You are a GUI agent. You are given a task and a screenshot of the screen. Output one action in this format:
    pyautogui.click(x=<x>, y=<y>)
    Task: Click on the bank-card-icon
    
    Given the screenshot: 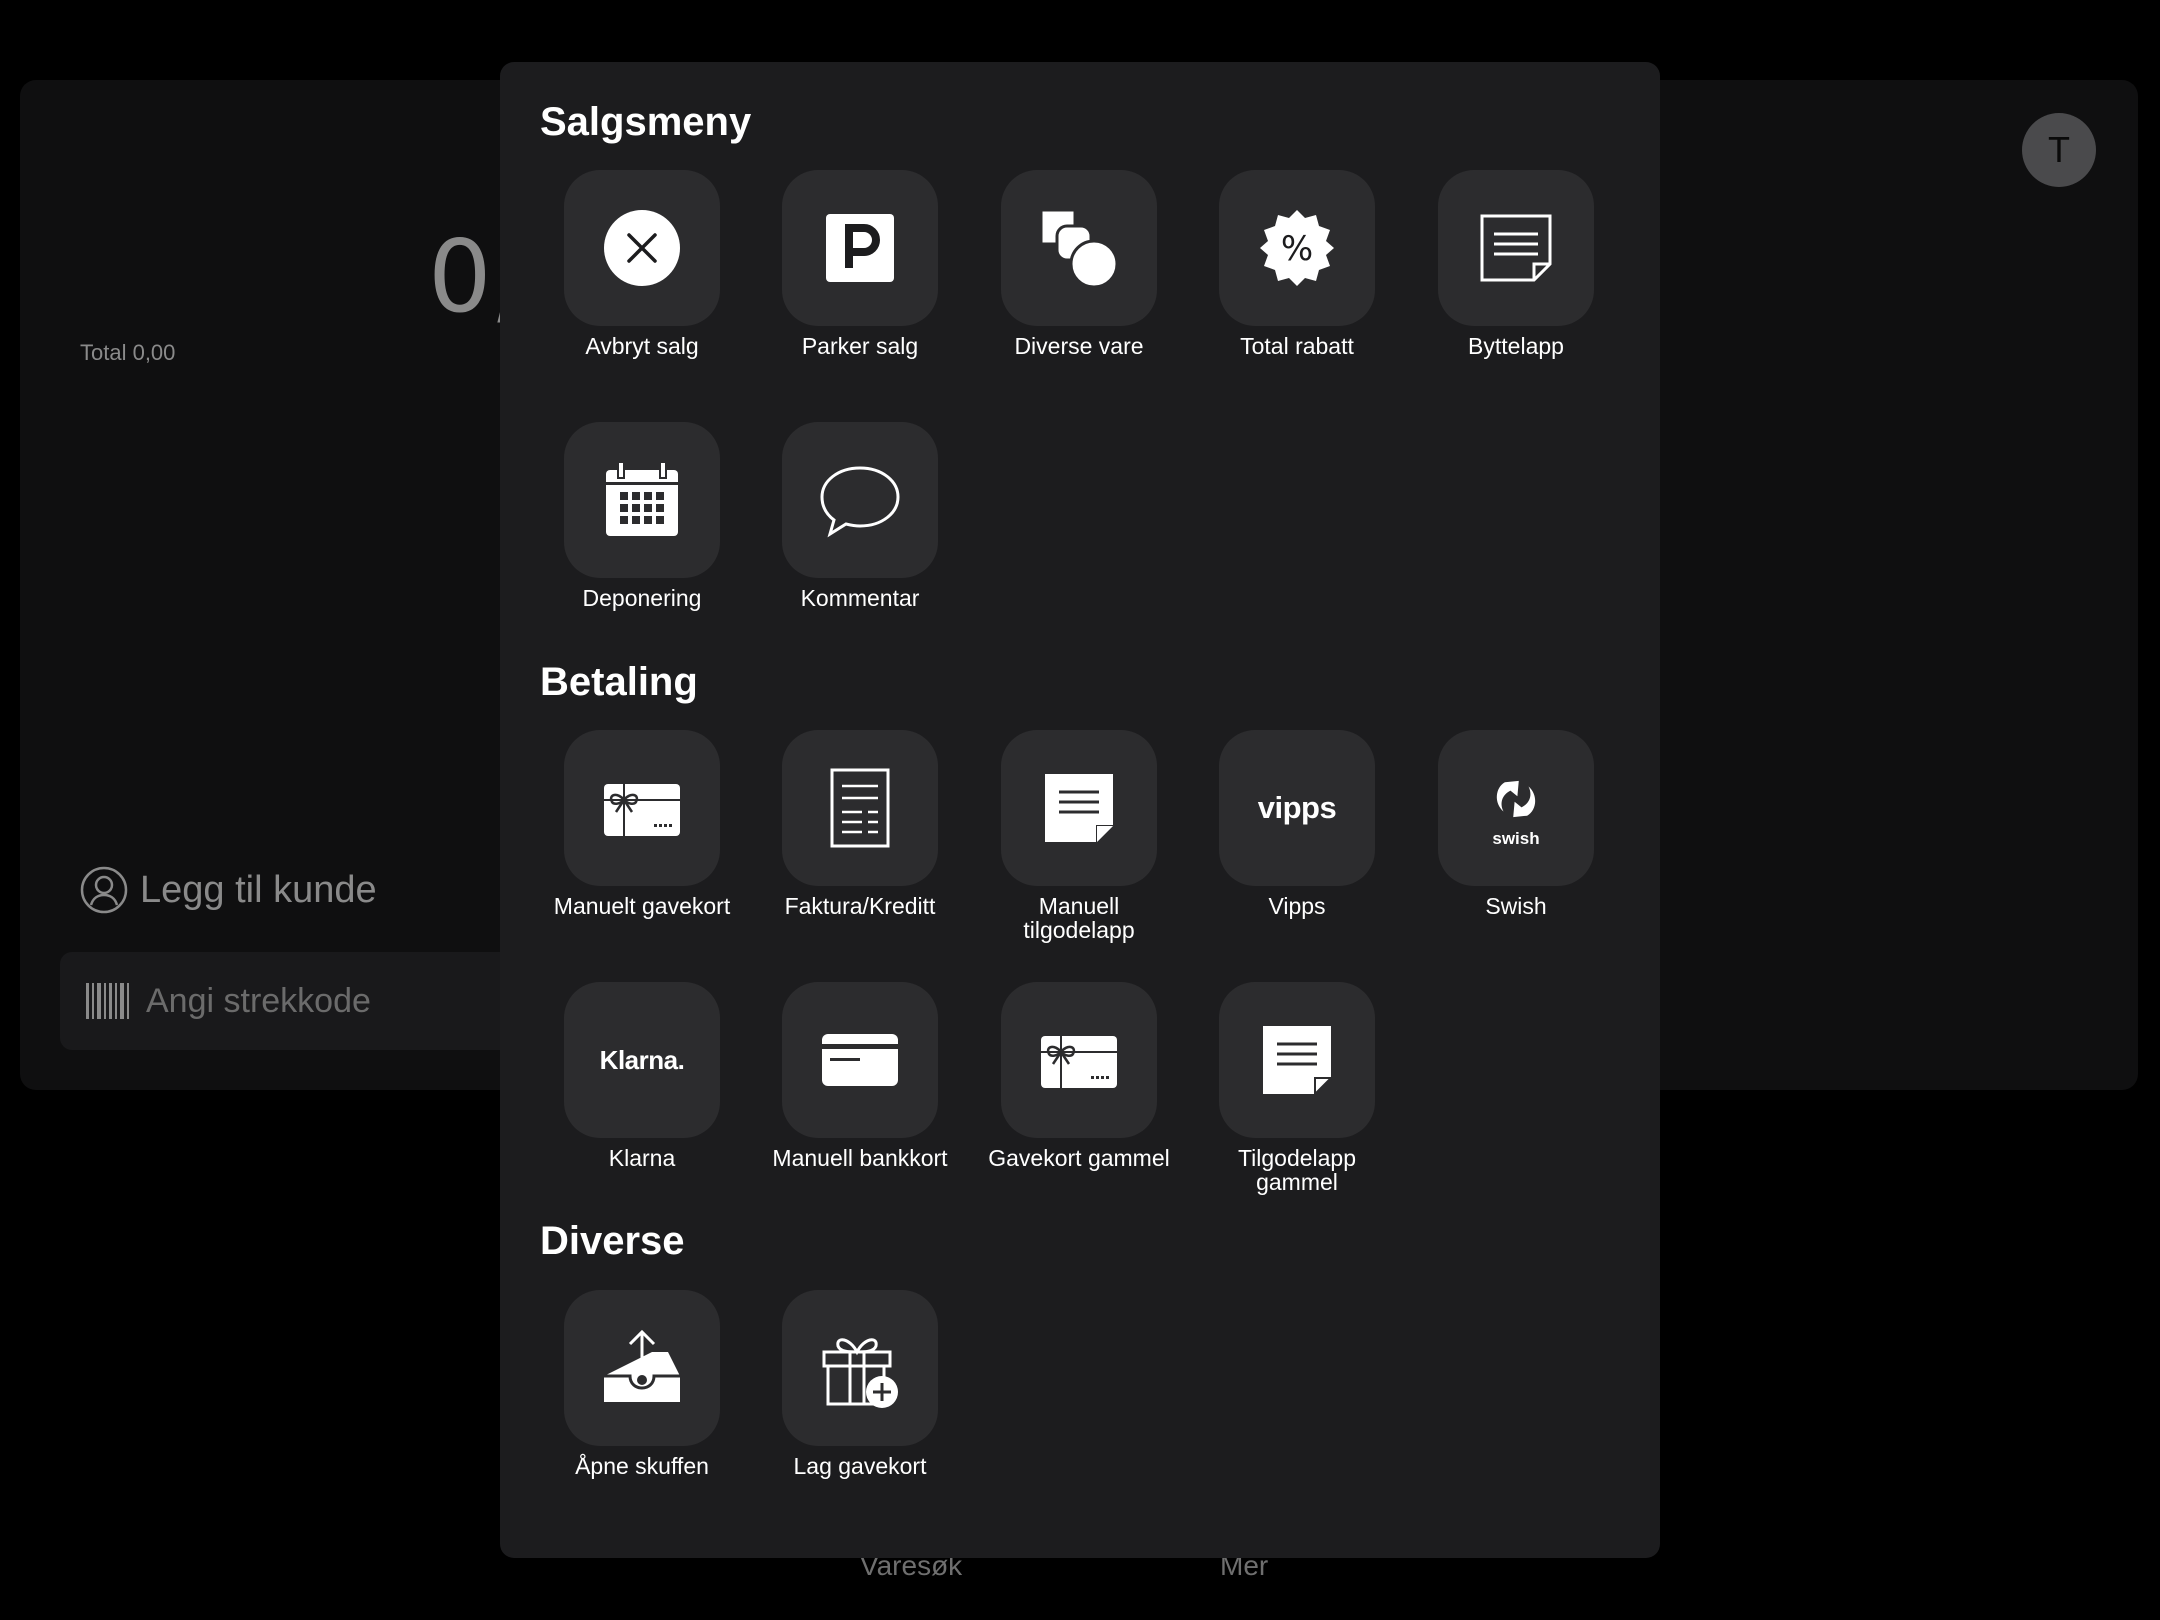 What is the action you would take?
    pyautogui.click(x=860, y=1060)
    